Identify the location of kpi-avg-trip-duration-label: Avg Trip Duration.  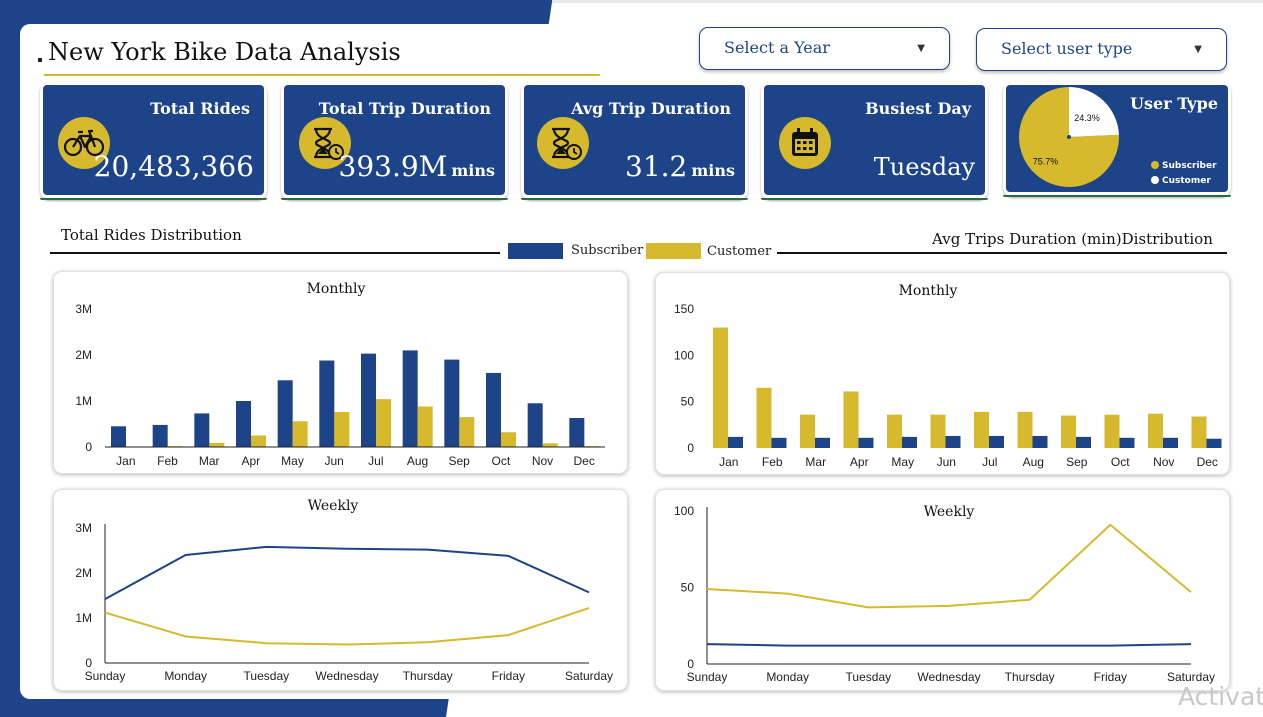
(651, 108).